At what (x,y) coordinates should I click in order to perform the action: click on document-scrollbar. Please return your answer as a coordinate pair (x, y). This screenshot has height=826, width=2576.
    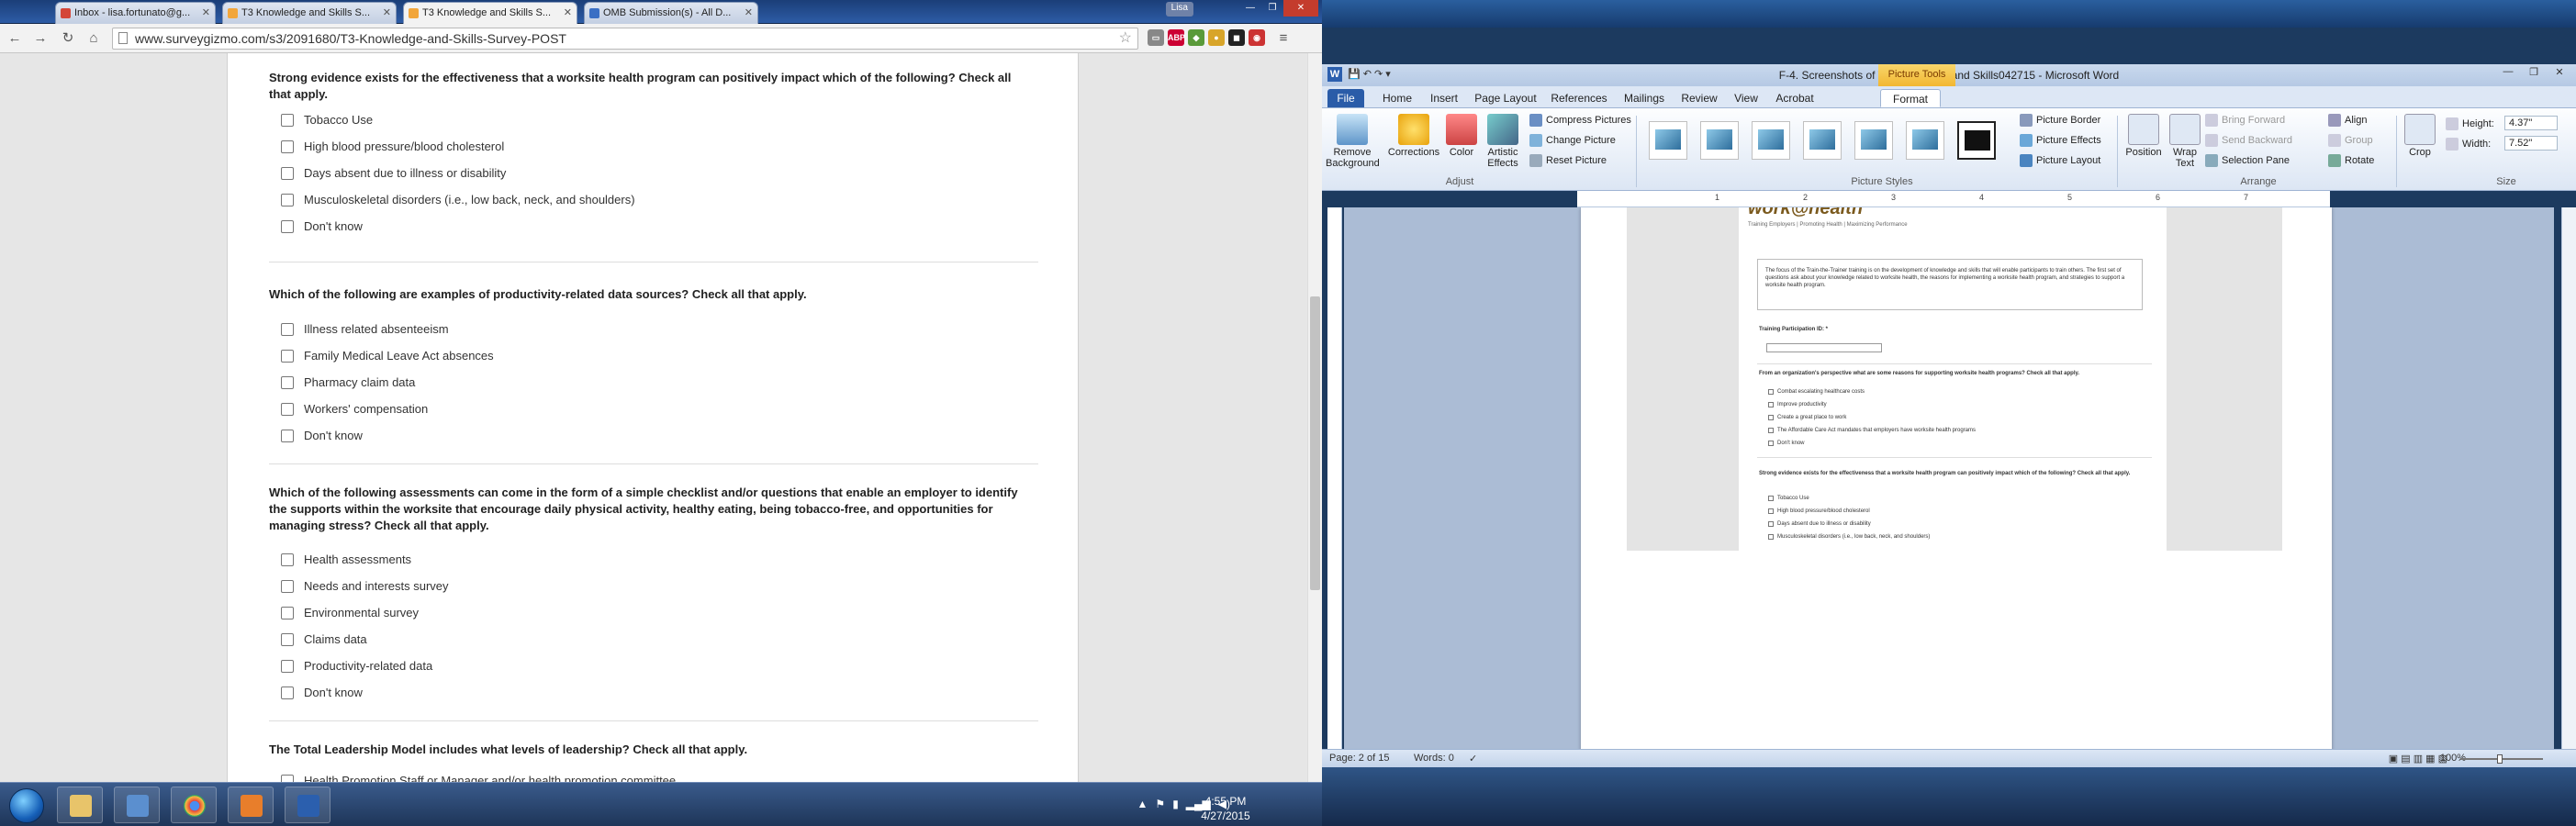
    Looking at the image, I should click on (2568, 478).